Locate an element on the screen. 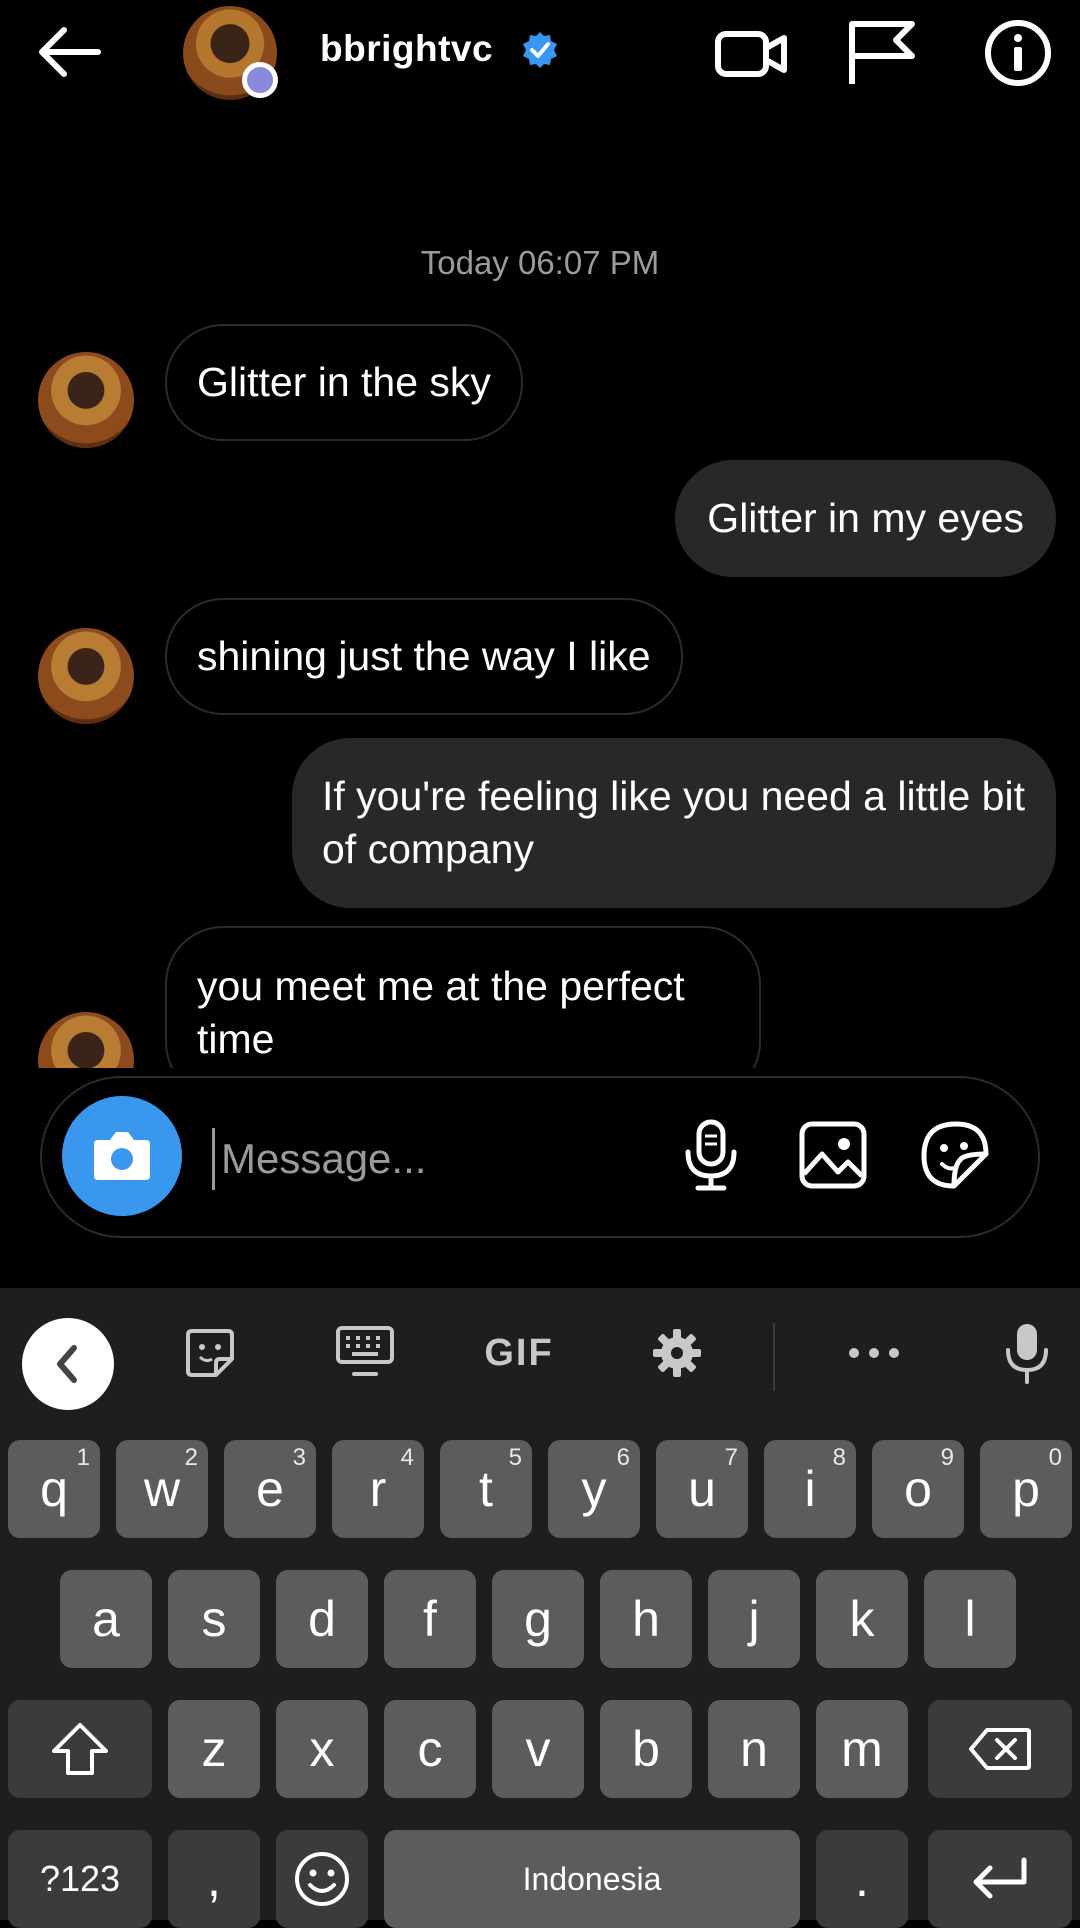 Image resolution: width=1080 pixels, height=1928 pixels. key-a: a is located at coordinates (106, 1619).